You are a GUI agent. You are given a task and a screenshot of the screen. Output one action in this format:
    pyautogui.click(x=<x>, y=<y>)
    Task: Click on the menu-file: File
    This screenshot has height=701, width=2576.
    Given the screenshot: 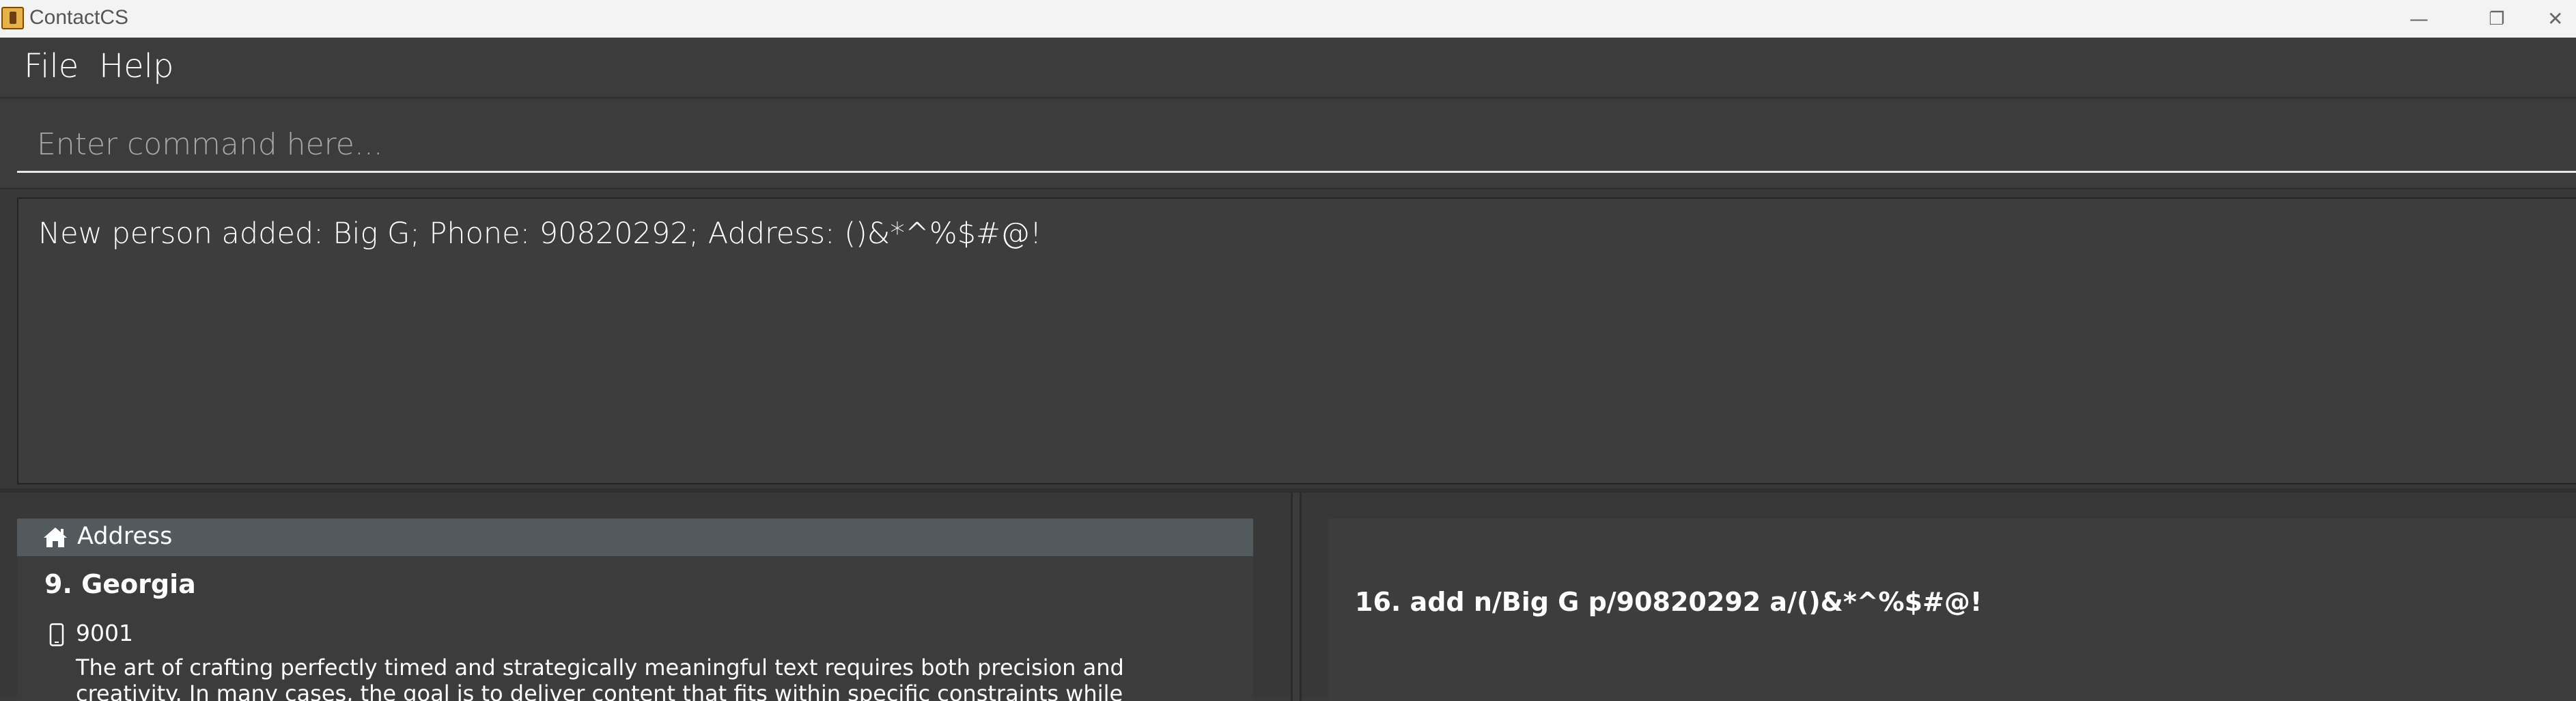 What is the action you would take?
    pyautogui.click(x=51, y=66)
    